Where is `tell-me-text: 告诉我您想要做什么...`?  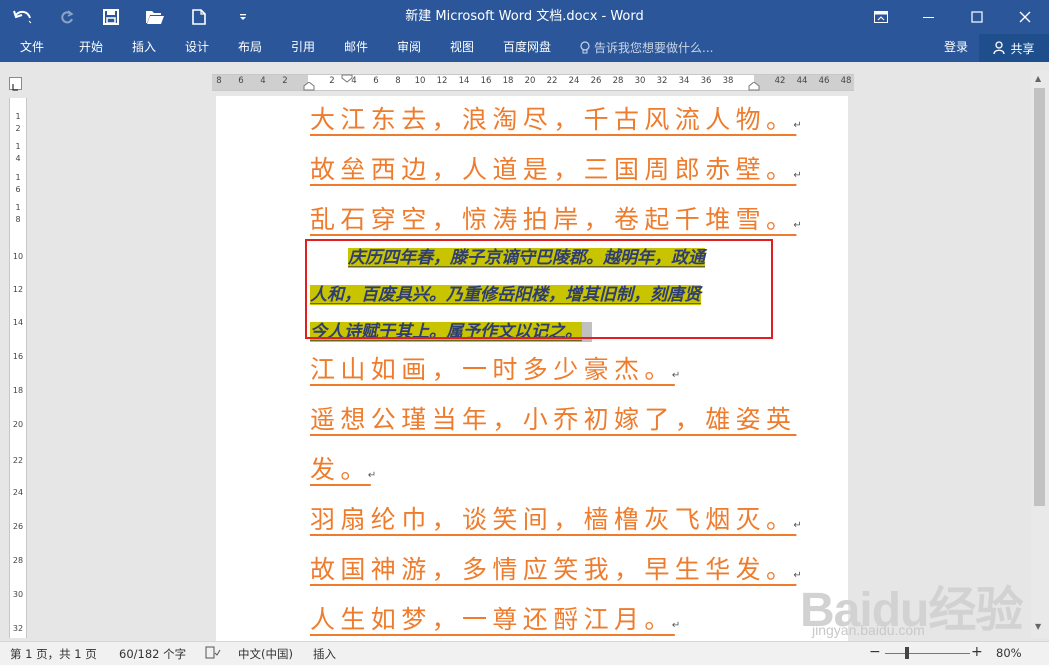 tell-me-text: 告诉我您想要做什么... is located at coordinates (654, 48).